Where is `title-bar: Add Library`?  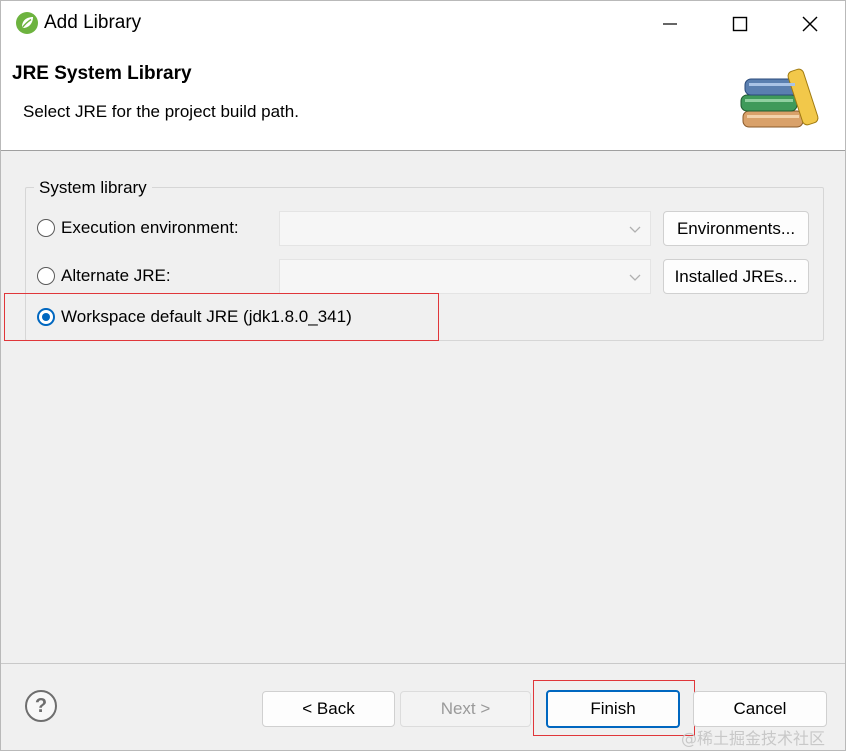
title-bar: Add Library is located at coordinates (423, 24).